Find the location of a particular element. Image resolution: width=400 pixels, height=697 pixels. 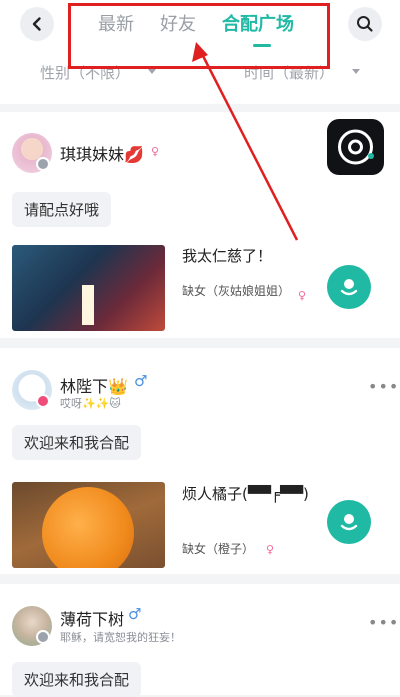

floating-player-button is located at coordinates (355, 147).